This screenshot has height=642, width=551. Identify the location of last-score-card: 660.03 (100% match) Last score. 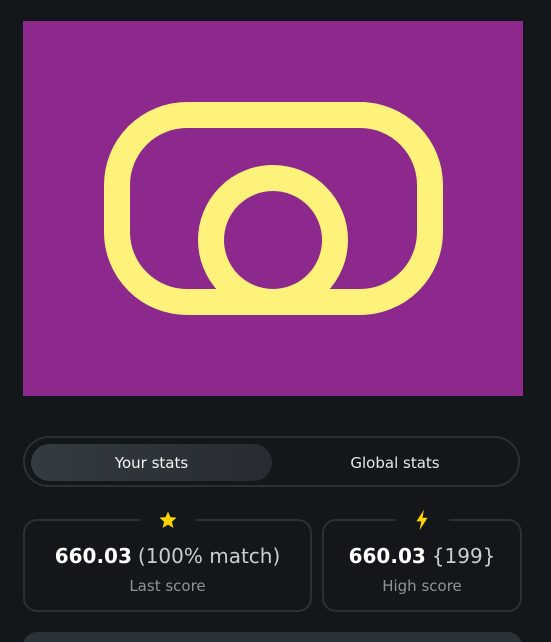
(167, 559).